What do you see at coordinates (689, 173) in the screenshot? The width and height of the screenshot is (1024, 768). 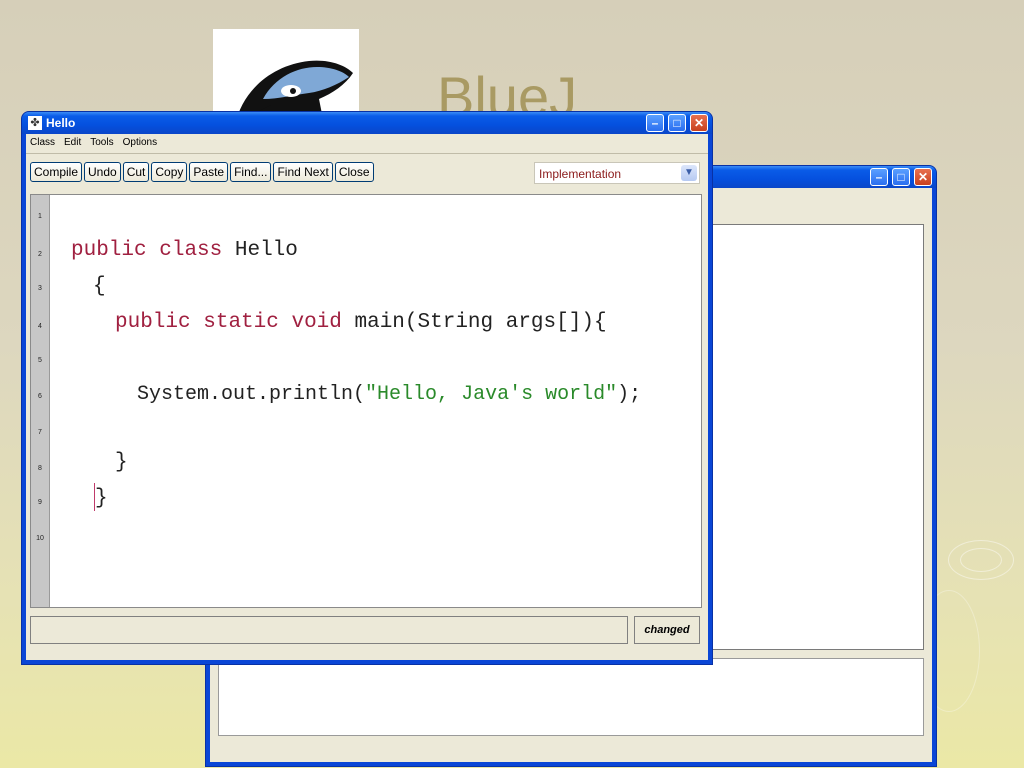 I see `chevron-down-icon: ▼` at bounding box center [689, 173].